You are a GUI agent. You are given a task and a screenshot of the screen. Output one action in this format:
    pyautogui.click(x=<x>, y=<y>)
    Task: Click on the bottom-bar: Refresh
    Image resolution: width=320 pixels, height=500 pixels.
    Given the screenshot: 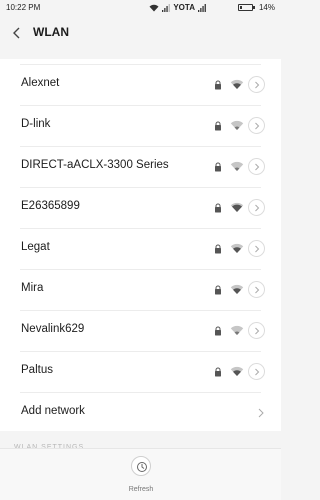 What is the action you would take?
    pyautogui.click(x=140, y=474)
    